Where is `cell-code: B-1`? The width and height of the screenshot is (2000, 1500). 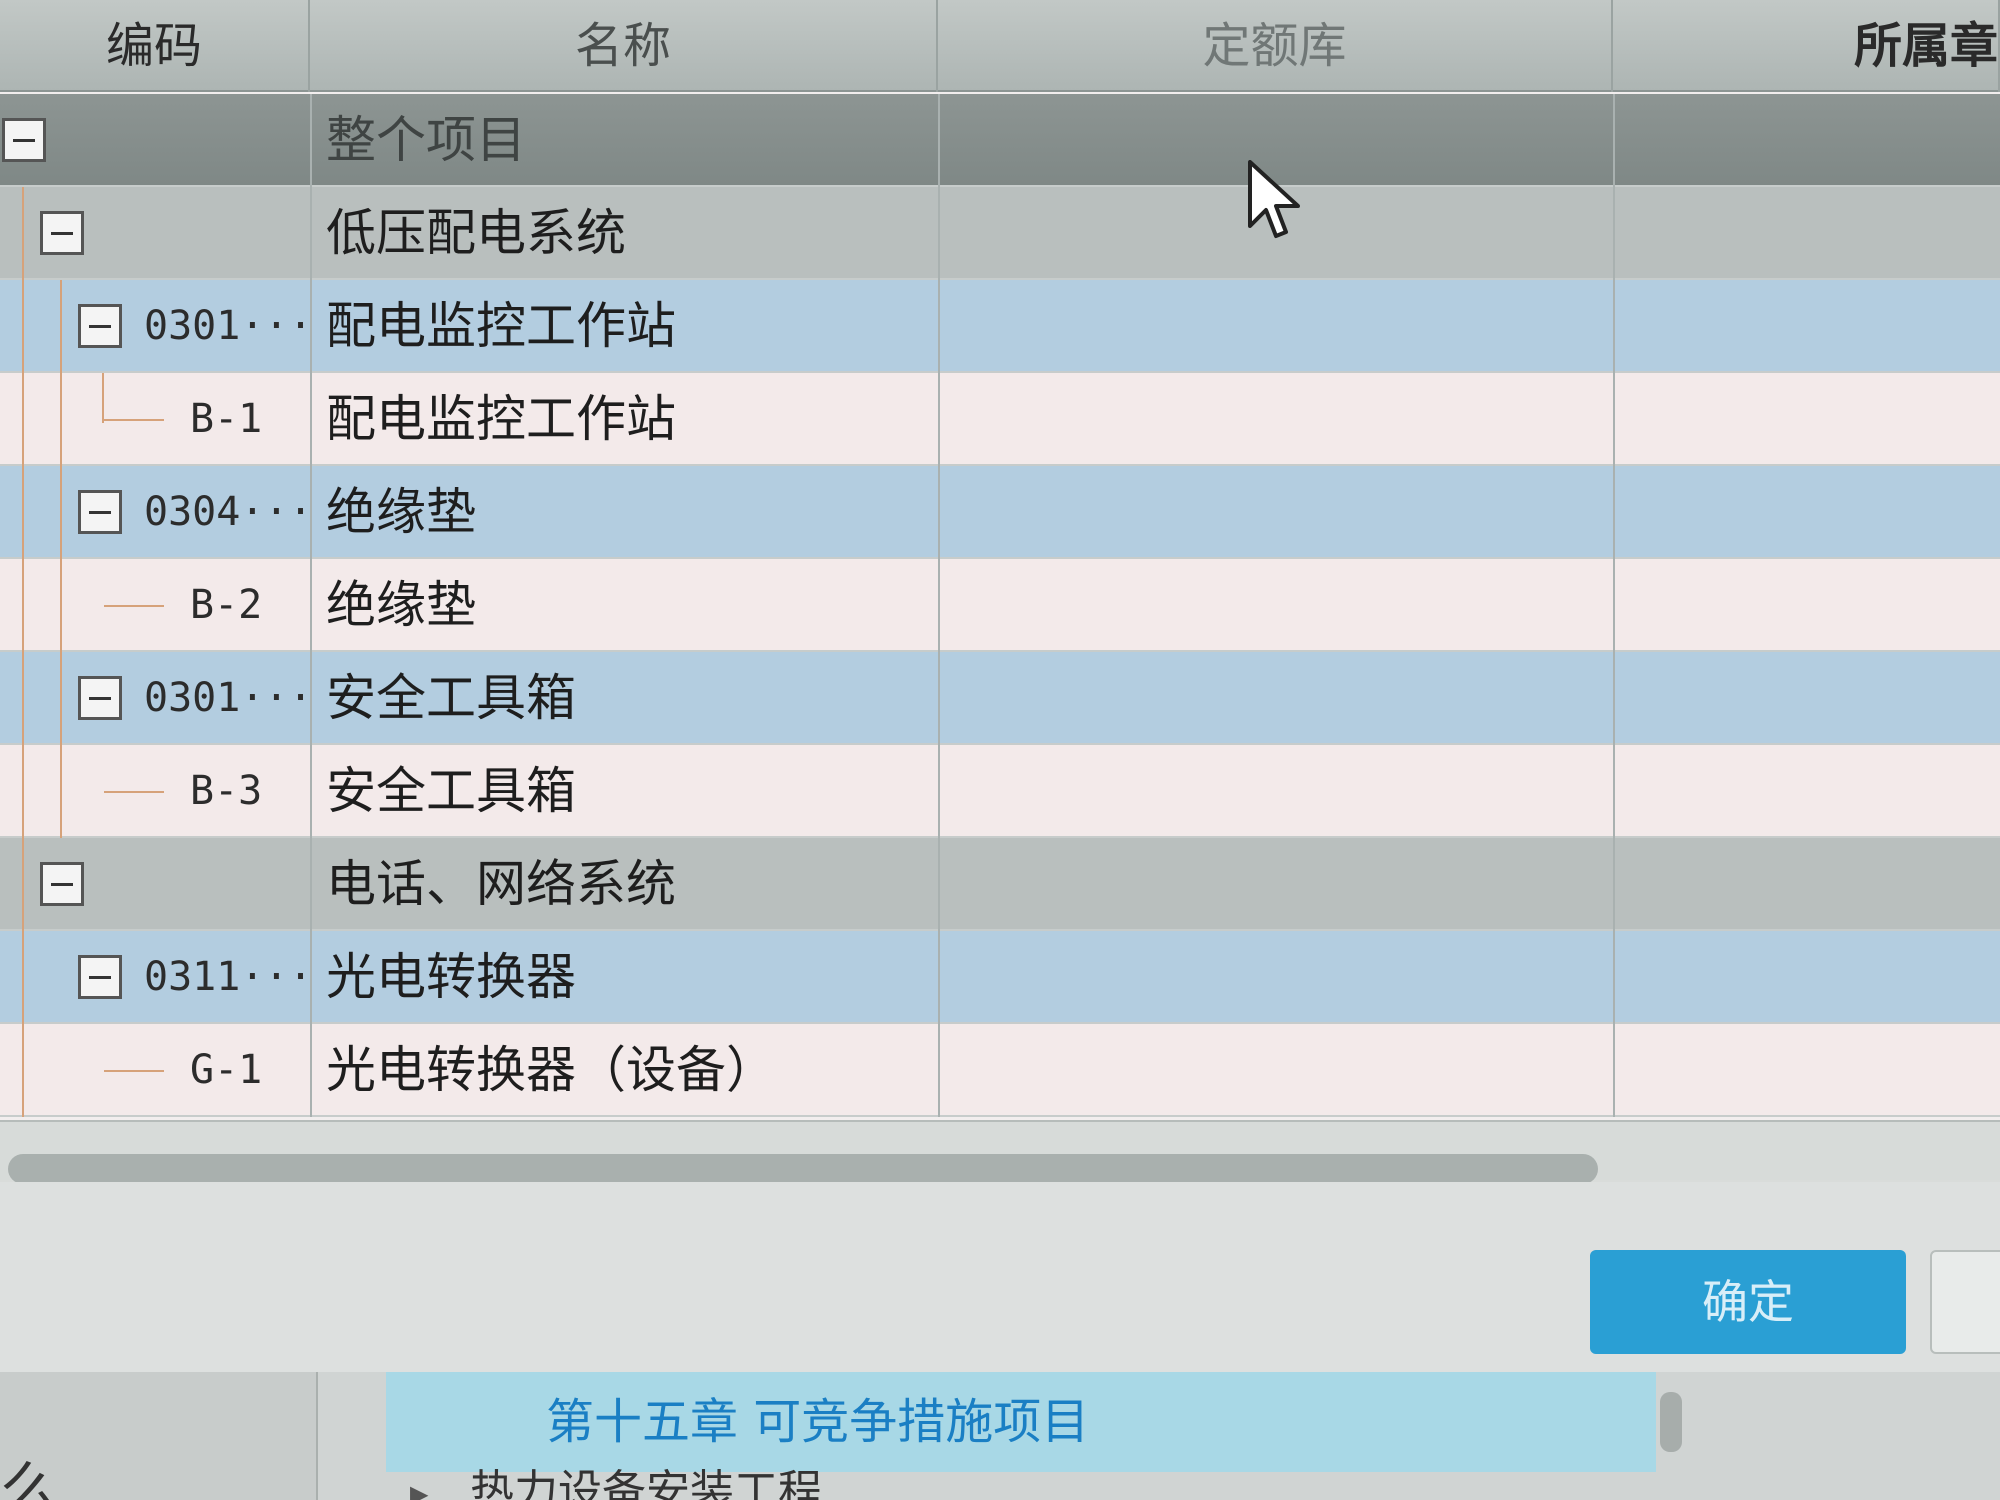
cell-code: B-1 is located at coordinates (155, 419).